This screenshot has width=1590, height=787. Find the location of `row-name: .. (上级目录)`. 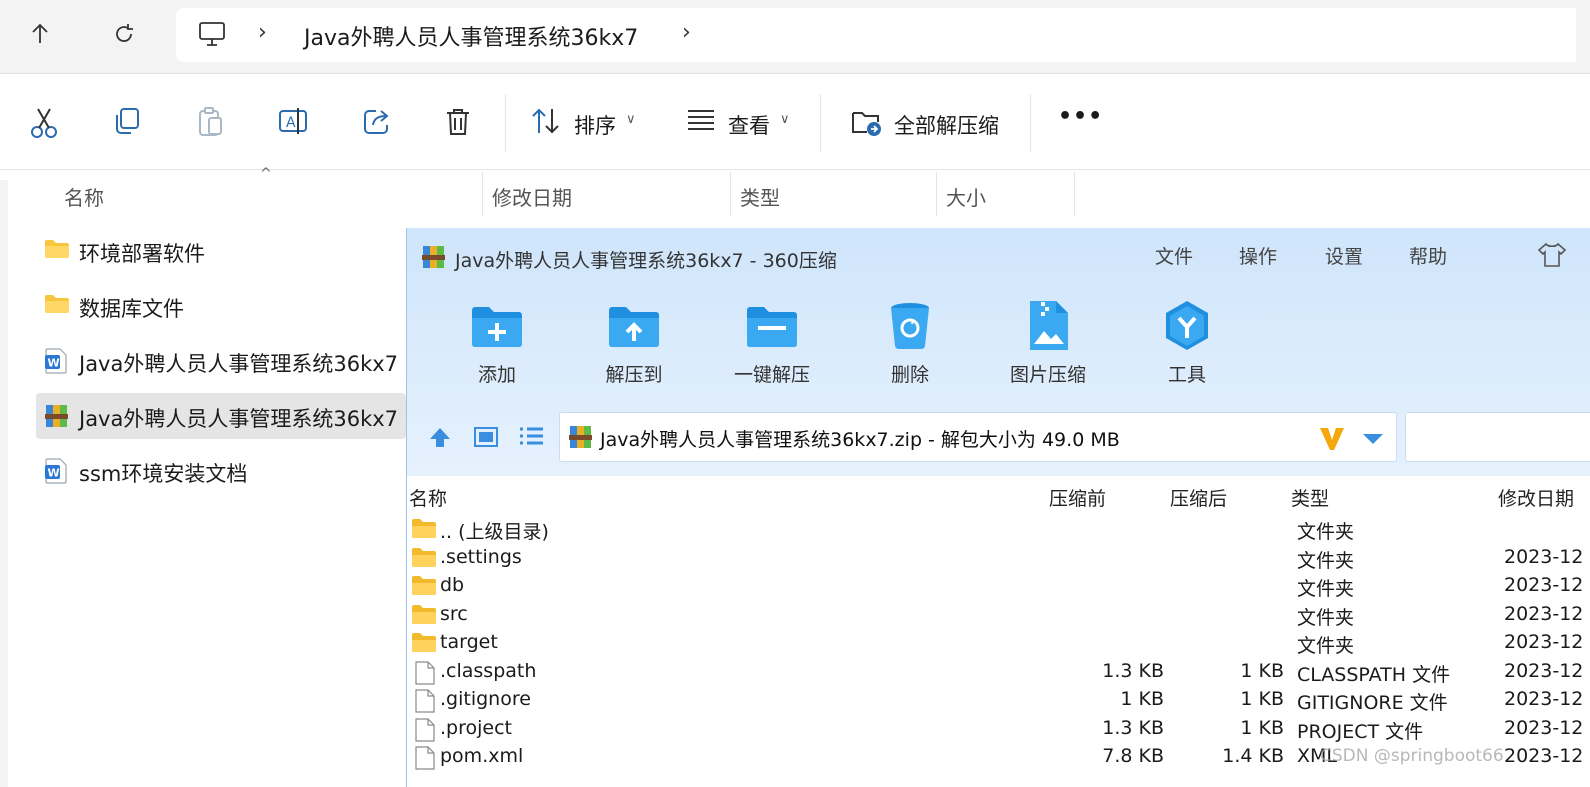

row-name: .. (上级目录) is located at coordinates (494, 532).